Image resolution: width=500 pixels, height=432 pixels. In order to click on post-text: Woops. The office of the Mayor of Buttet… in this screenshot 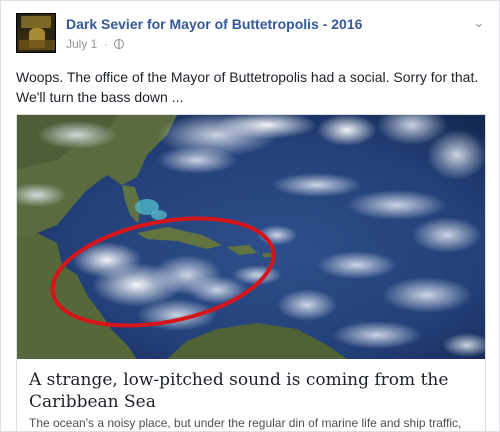, I will do `click(251, 87)`.